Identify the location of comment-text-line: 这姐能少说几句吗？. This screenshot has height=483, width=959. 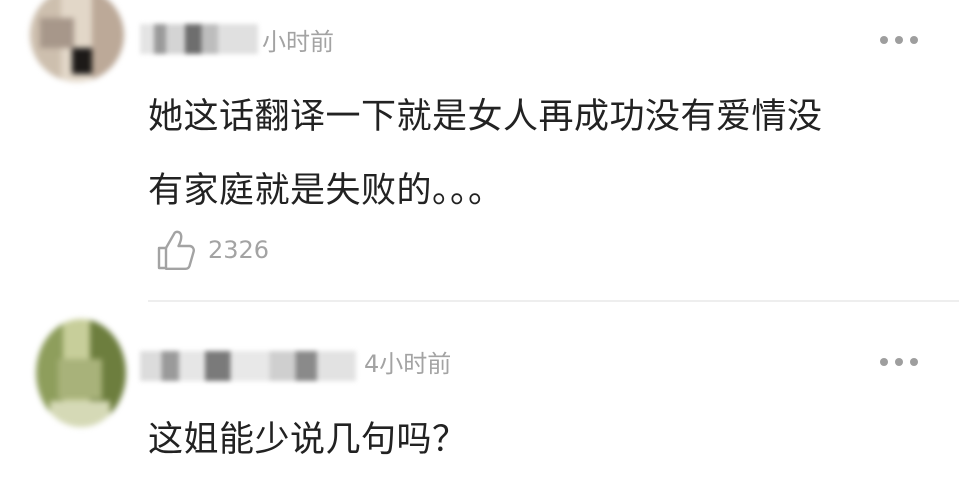
(308, 440).